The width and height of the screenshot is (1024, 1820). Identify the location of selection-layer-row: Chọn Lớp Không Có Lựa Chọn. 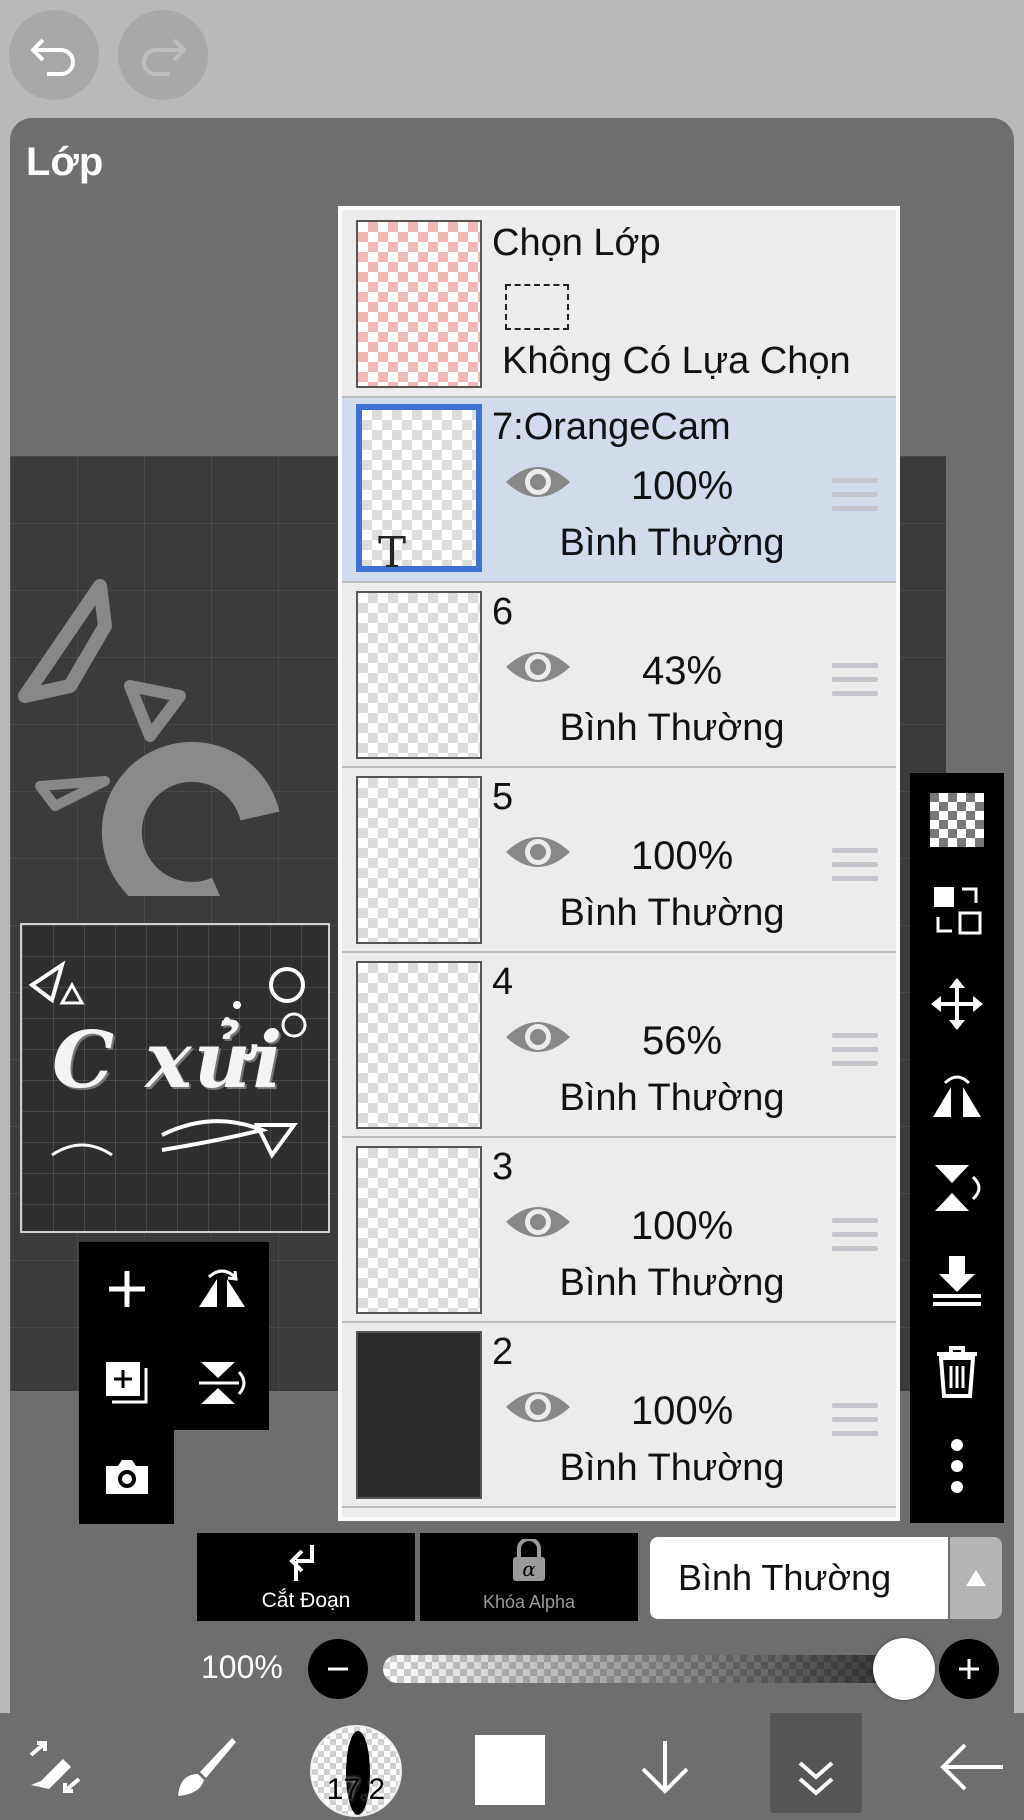
(619, 304).